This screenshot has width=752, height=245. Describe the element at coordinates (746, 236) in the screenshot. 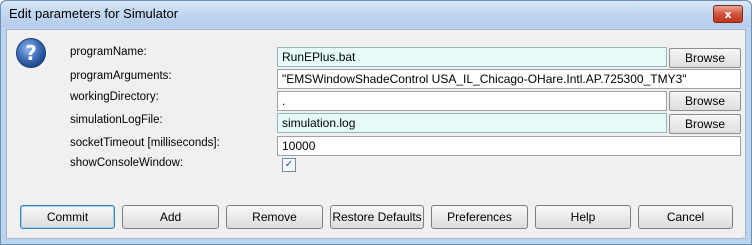

I see `resize-grip-icon: ⋰` at that location.